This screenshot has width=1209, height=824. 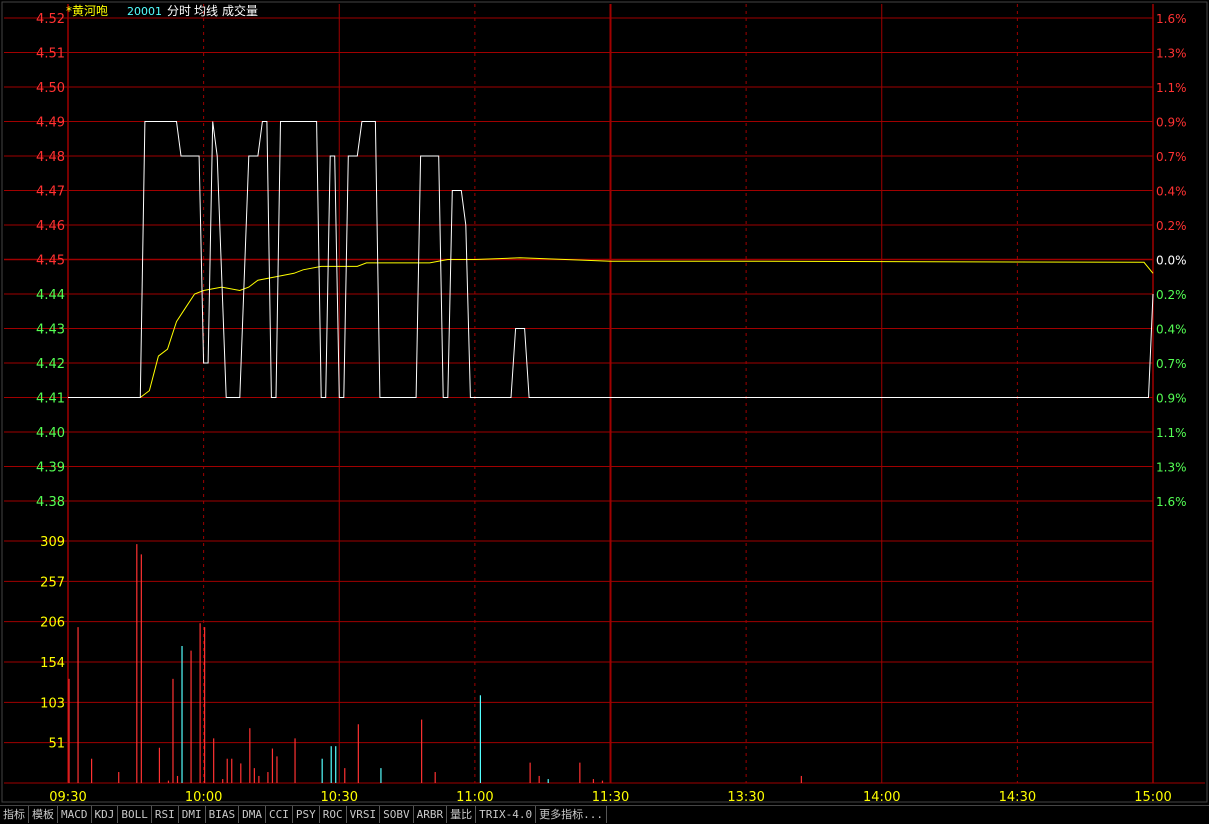 I want to click on volume-tick-label: 206, so click(x=52, y=623).